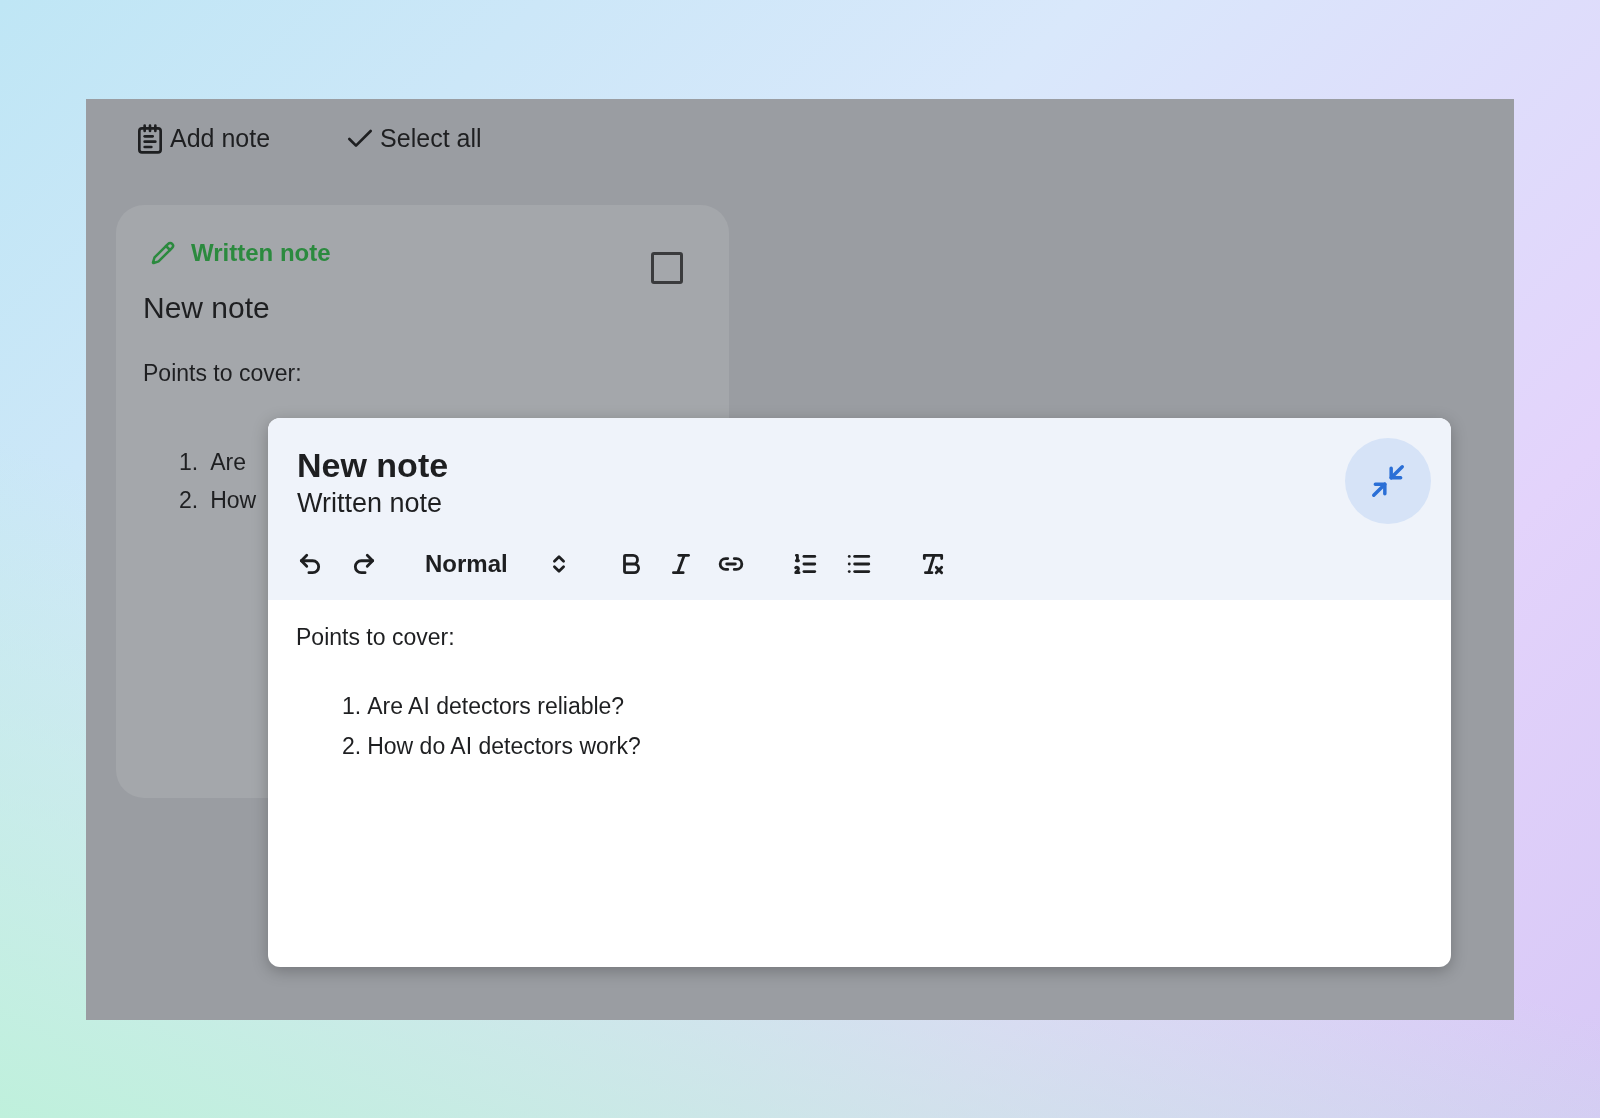 The width and height of the screenshot is (1600, 1118). I want to click on style-select: Normal, so click(497, 564).